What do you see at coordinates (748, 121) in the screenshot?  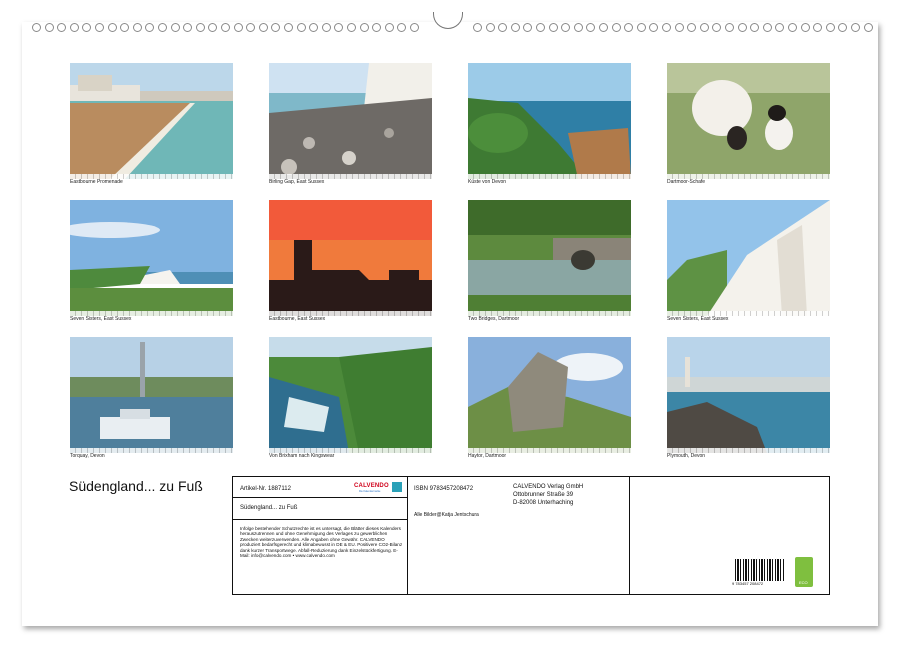 I see `photo-dartmoor-schafe` at bounding box center [748, 121].